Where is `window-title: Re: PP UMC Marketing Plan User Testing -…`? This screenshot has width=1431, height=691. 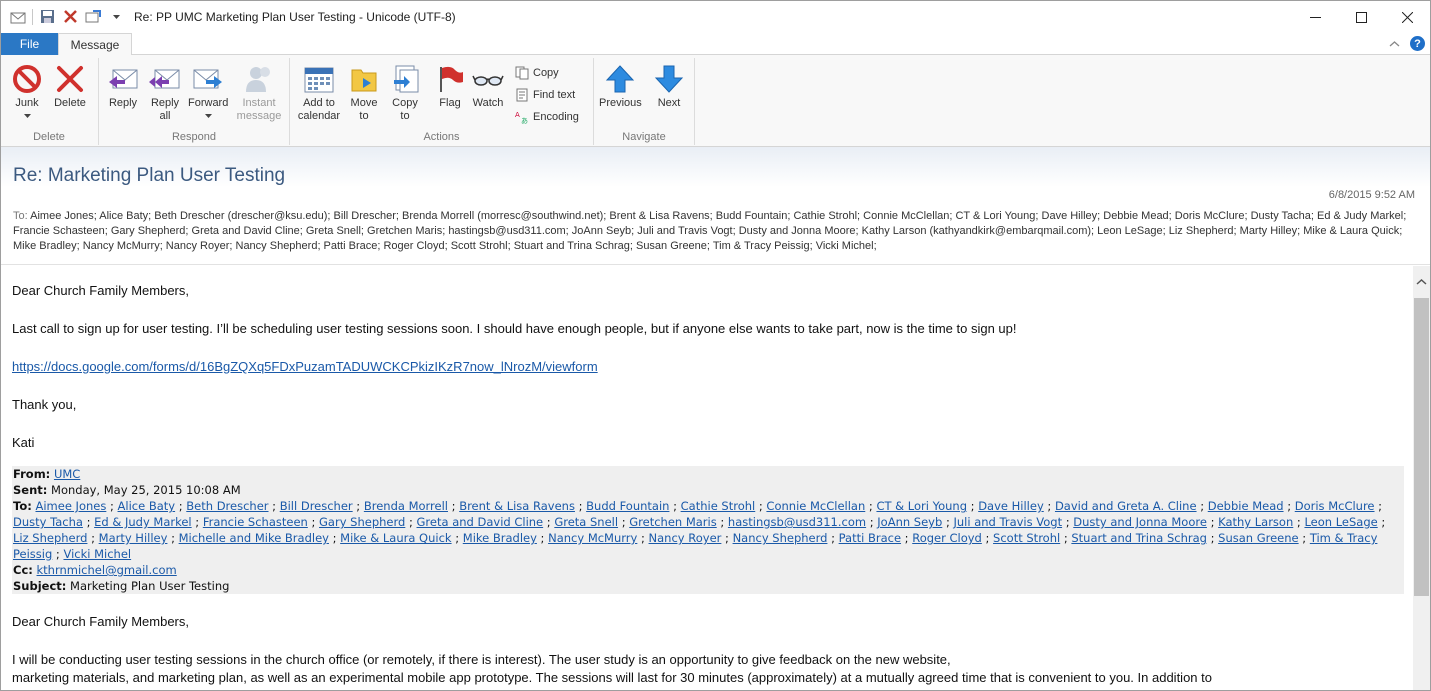 window-title: Re: PP UMC Marketing Plan User Testing -… is located at coordinates (295, 17).